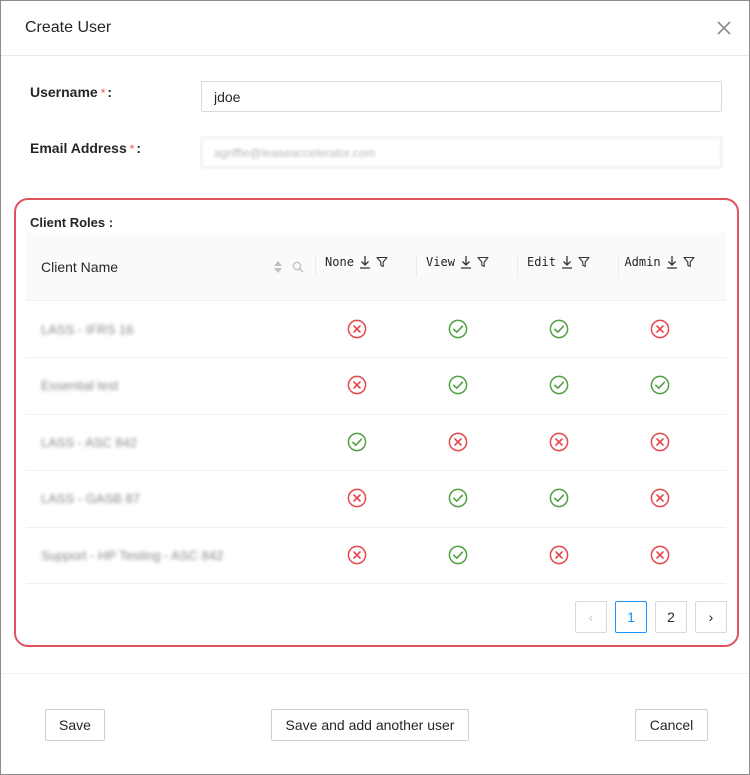 This screenshot has height=775, width=750. Describe the element at coordinates (68, 27) in the screenshot. I see `dialog-title: Create User` at that location.